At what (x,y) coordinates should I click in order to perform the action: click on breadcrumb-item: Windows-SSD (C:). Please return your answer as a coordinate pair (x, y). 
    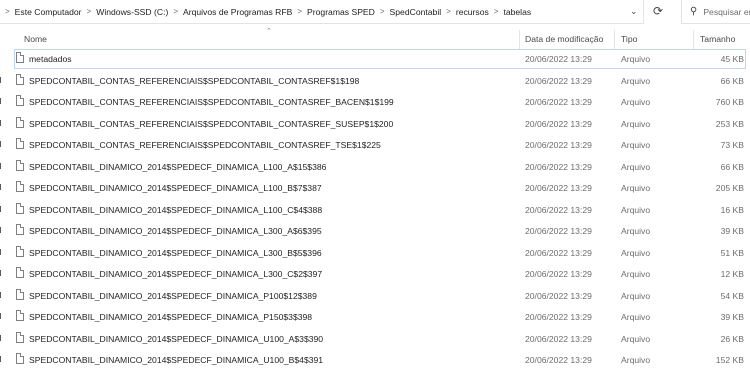
    Looking at the image, I should click on (132, 12).